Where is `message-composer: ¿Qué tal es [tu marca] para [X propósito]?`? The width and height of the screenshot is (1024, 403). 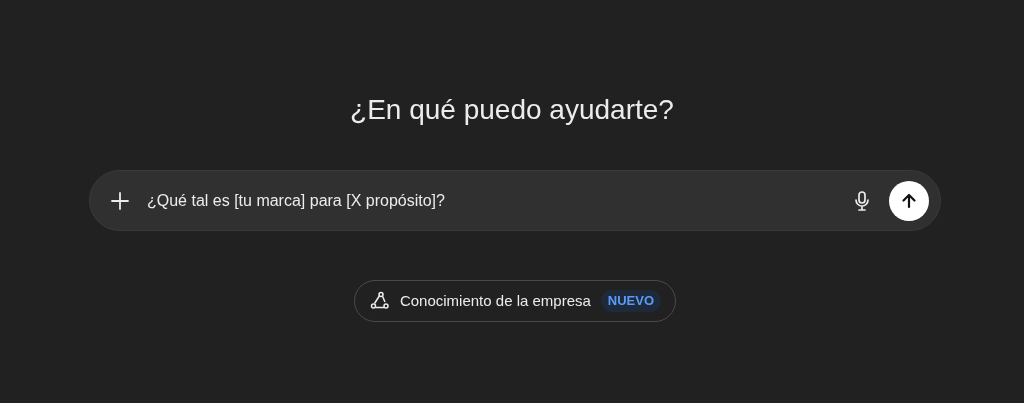
message-composer: ¿Qué tal es [tu marca] para [X propósito]? is located at coordinates (515, 200).